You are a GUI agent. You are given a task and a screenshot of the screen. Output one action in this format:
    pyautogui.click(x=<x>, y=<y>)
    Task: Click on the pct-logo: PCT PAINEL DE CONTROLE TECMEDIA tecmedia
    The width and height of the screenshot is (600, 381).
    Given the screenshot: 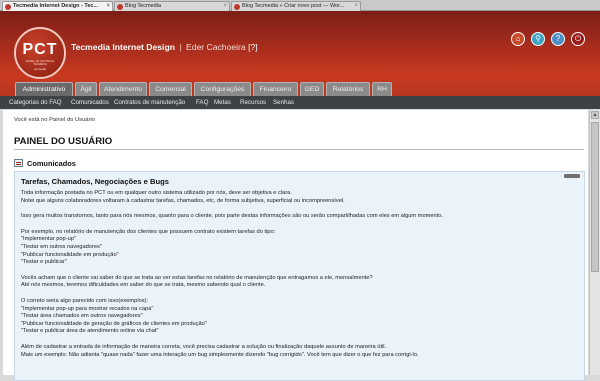 What is the action you would take?
    pyautogui.click(x=40, y=53)
    